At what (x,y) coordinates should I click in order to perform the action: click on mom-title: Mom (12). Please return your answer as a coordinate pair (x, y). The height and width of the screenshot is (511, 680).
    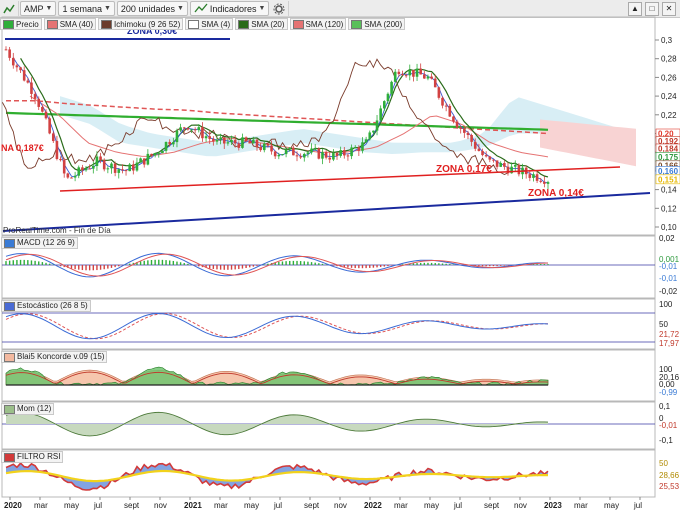
    Looking at the image, I should click on (28, 409).